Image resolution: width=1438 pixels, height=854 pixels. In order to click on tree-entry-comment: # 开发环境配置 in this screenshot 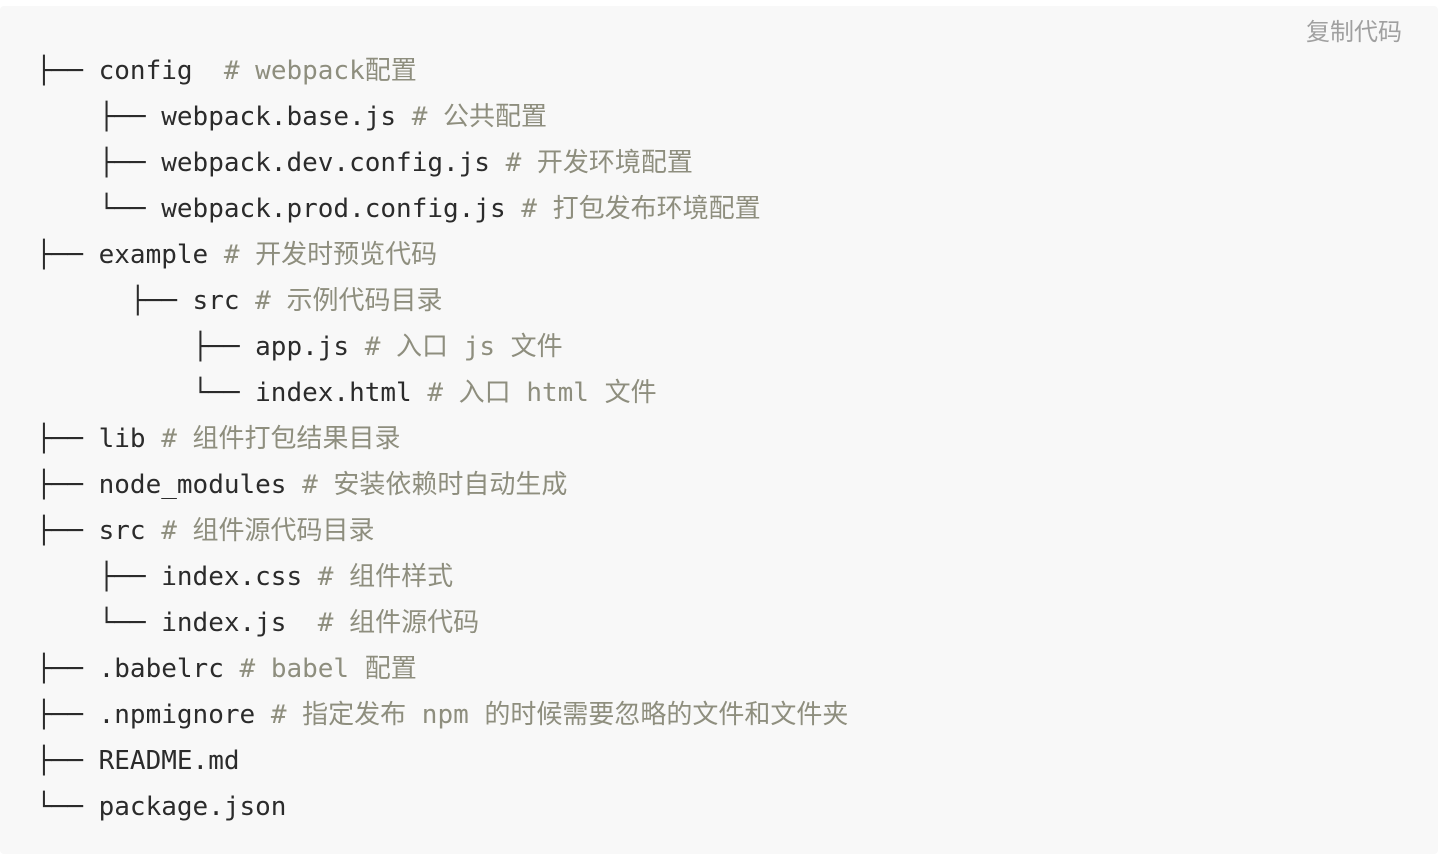, I will do `click(591, 163)`.